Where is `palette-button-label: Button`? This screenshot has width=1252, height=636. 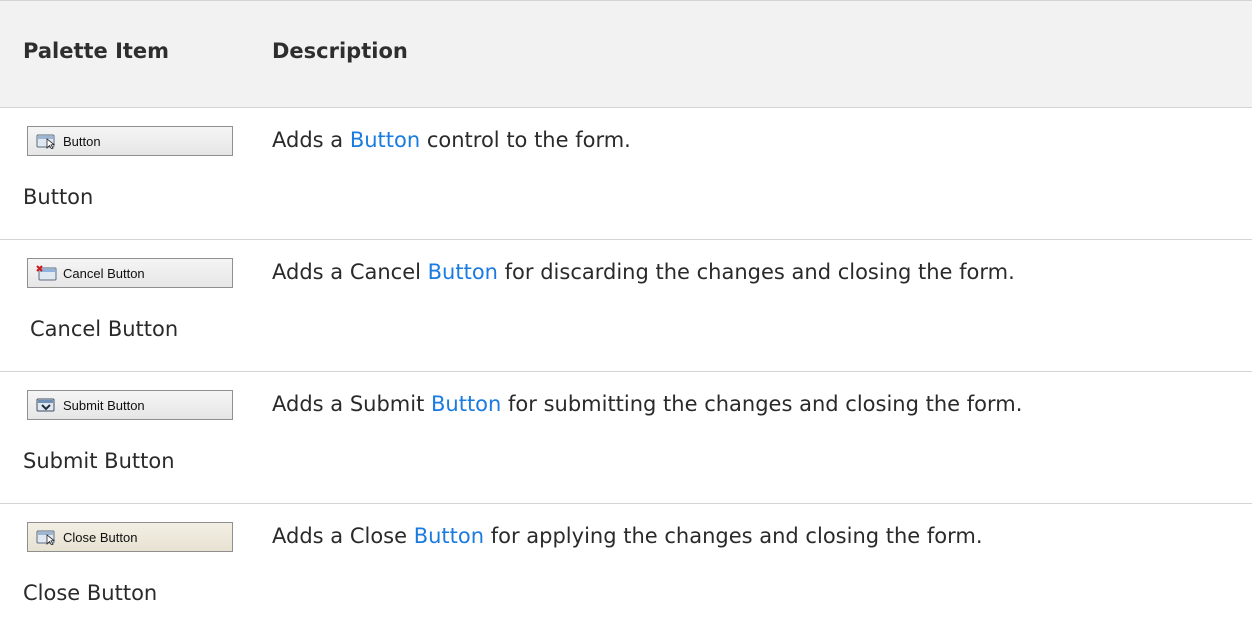
palette-button-label: Button is located at coordinates (82, 141).